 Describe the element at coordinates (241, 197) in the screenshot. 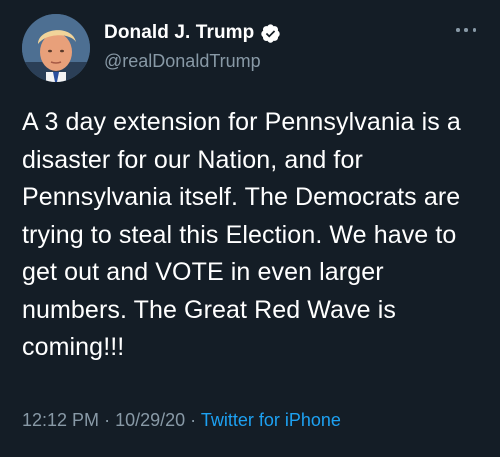

I see `tweet-text-line: Pennsylvania itself. The Democrats are` at that location.